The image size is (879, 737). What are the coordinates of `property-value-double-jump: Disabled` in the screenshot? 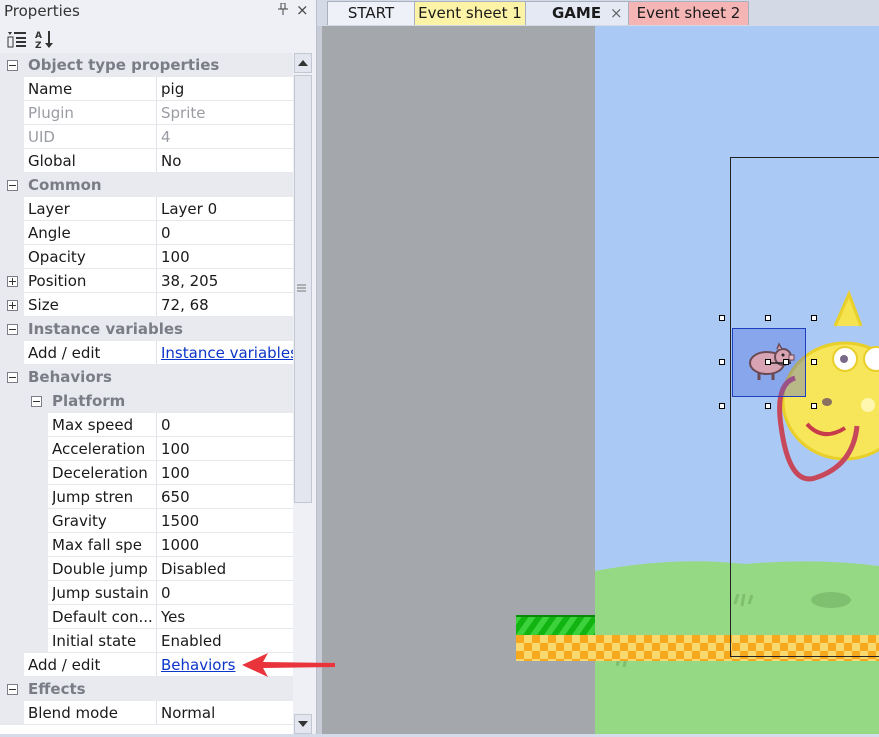 It's located at (225, 569).